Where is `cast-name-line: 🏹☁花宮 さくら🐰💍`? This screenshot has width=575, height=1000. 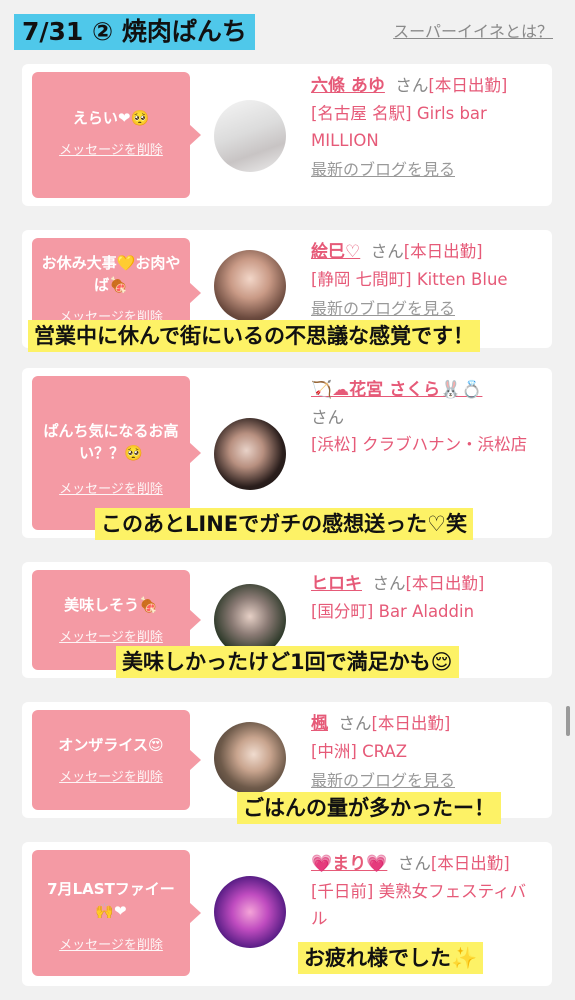 cast-name-line: 🏹☁花宮 さくら🐰💍 is located at coordinates (424, 390).